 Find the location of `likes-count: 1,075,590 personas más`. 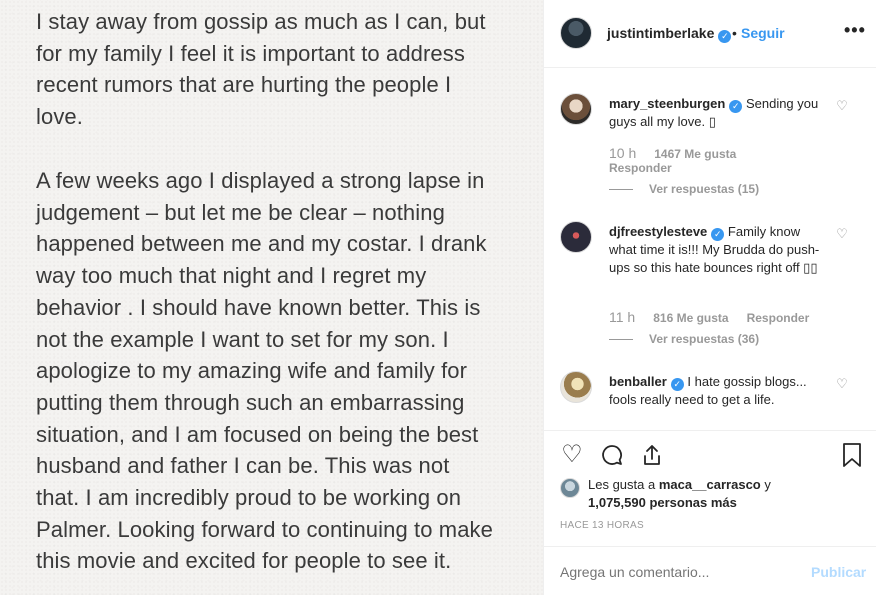

likes-count: 1,075,590 personas más is located at coordinates (662, 502).